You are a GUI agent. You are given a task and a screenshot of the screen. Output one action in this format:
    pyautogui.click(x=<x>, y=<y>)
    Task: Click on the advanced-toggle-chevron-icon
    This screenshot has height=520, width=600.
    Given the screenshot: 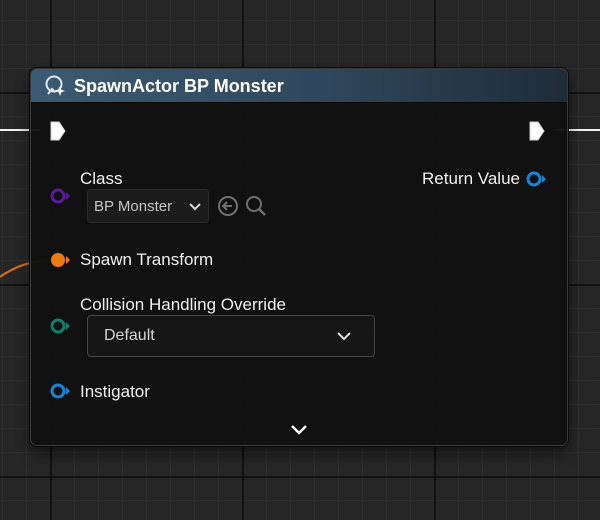 What is the action you would take?
    pyautogui.click(x=299, y=430)
    